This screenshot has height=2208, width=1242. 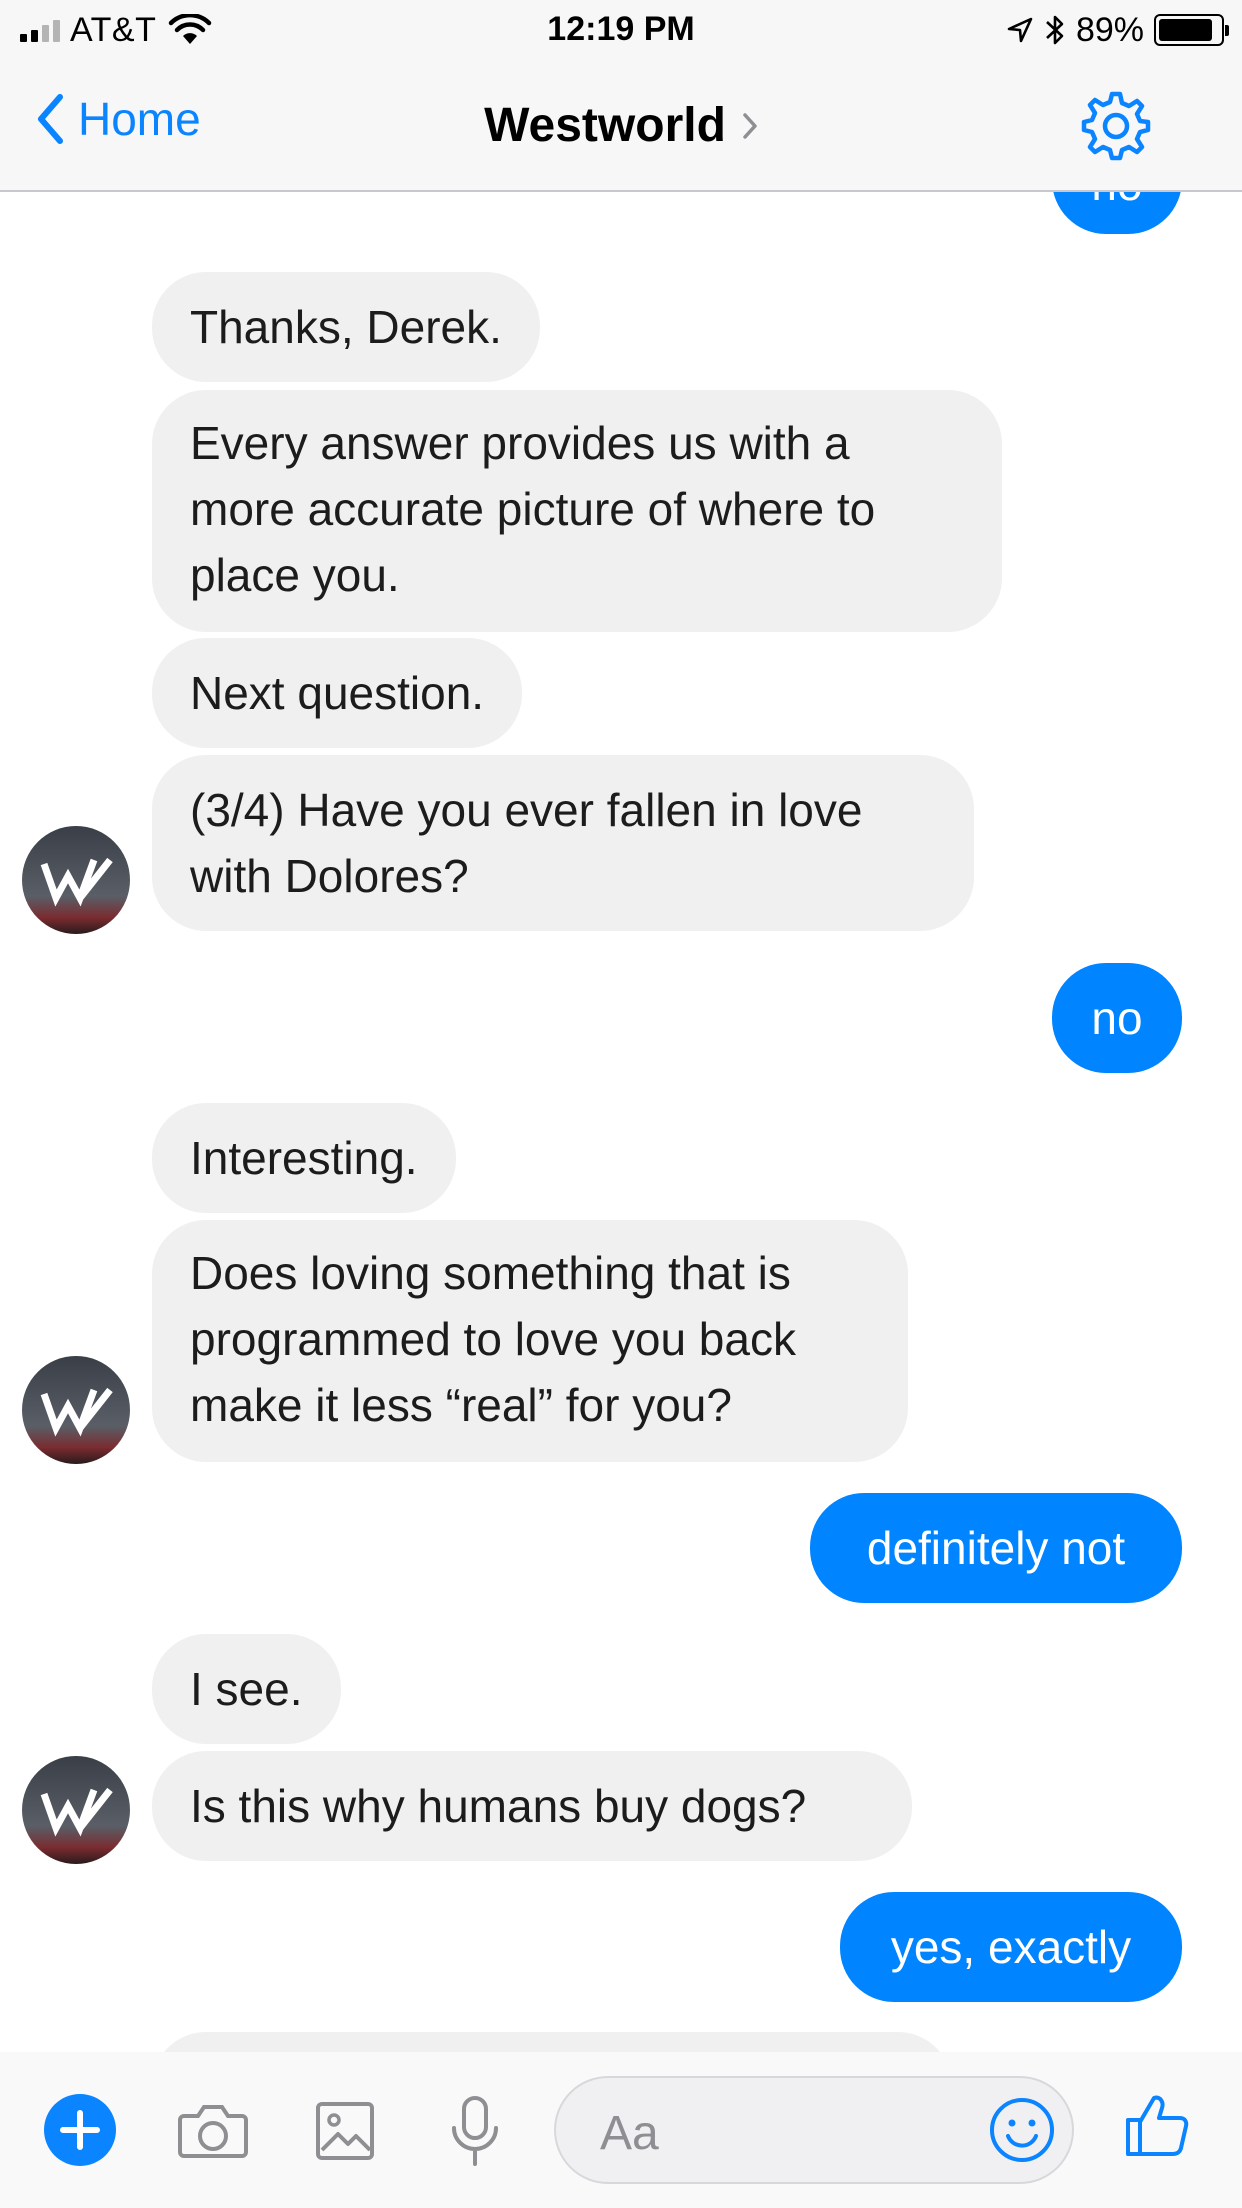 I want to click on bluetooth-icon, so click(x=1055, y=30).